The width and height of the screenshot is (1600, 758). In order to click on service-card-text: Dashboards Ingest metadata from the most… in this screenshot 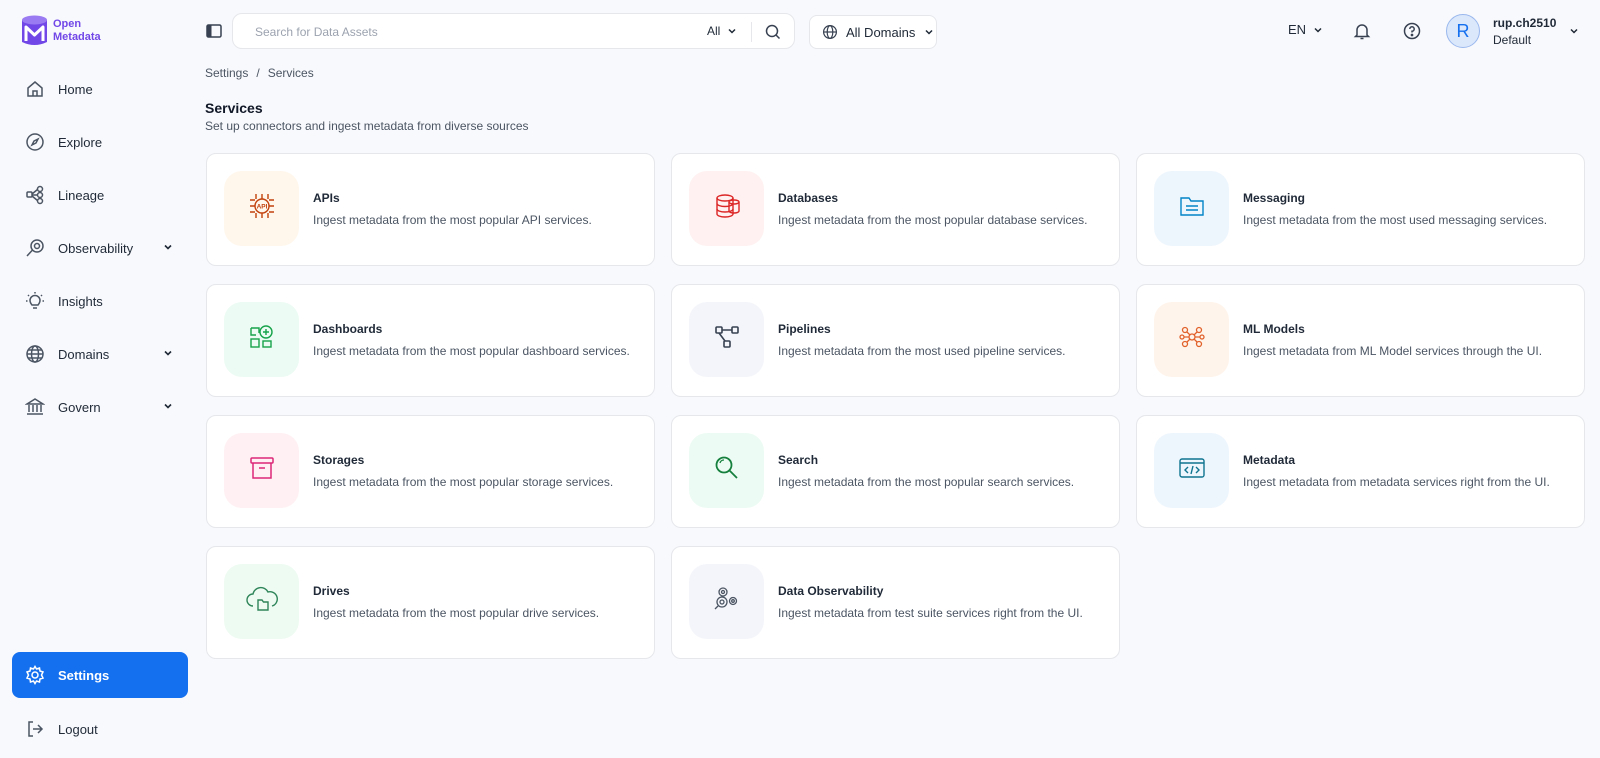, I will do `click(476, 340)`.